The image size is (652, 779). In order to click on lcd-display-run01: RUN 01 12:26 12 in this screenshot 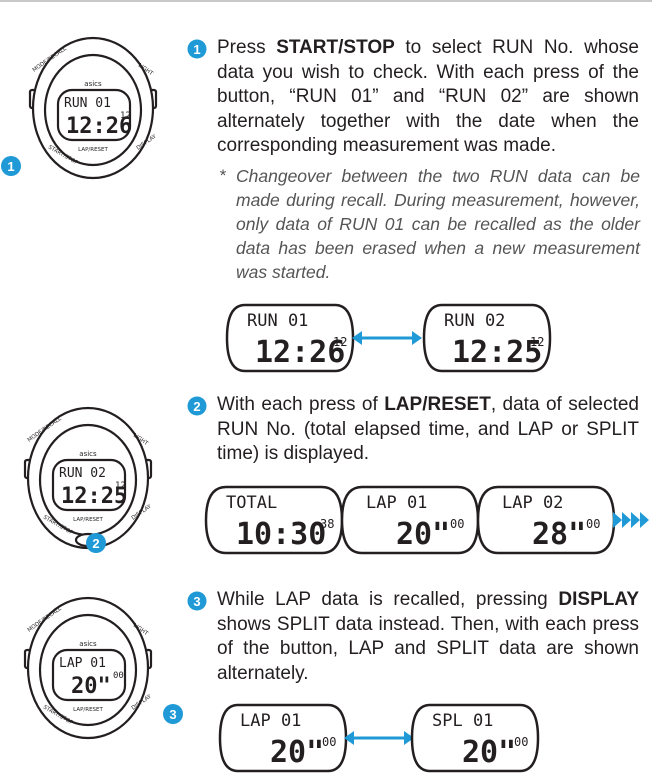, I will do `click(290, 338)`.